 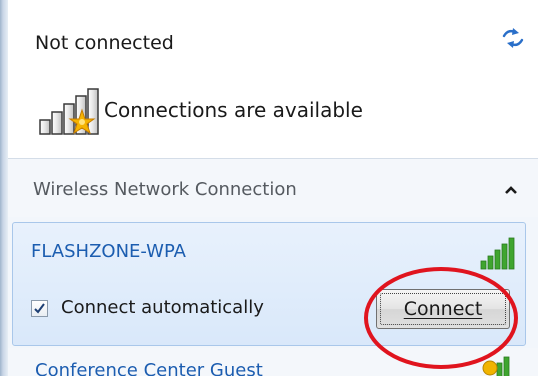 I want to click on signal-strength-warning-icon, so click(x=496, y=366).